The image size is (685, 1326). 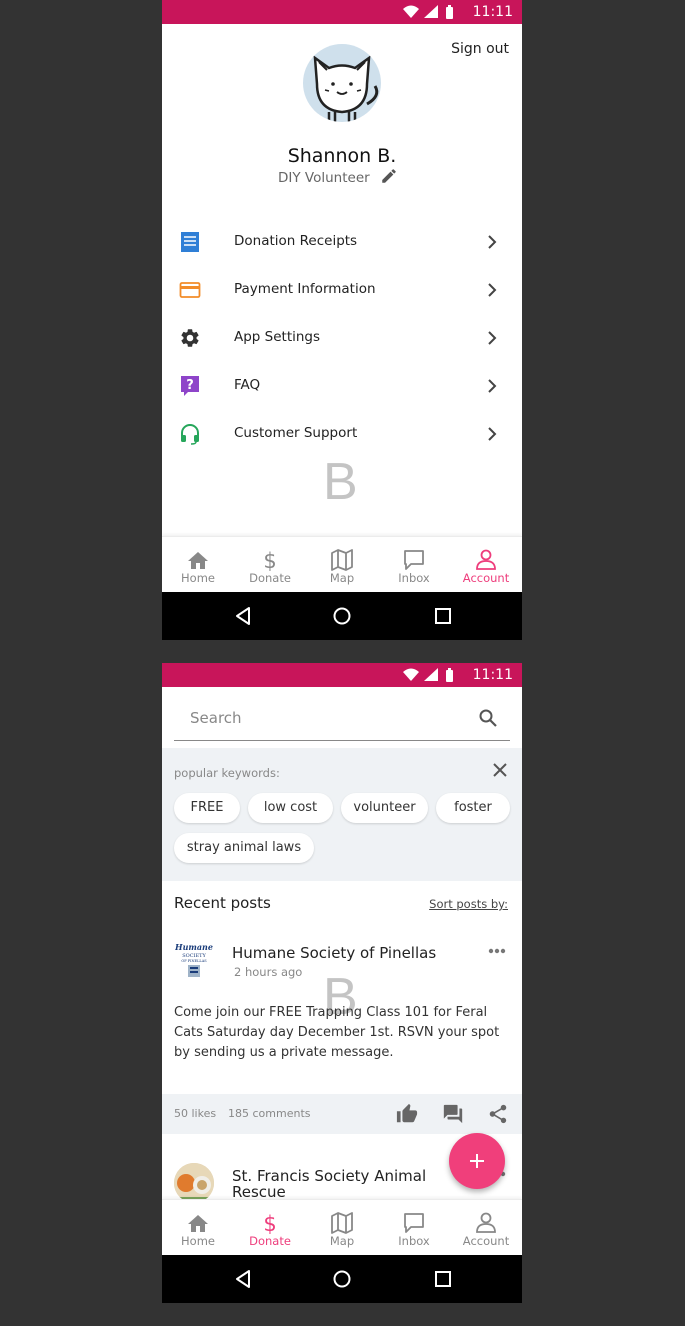 I want to click on avatar, so click(x=342, y=83).